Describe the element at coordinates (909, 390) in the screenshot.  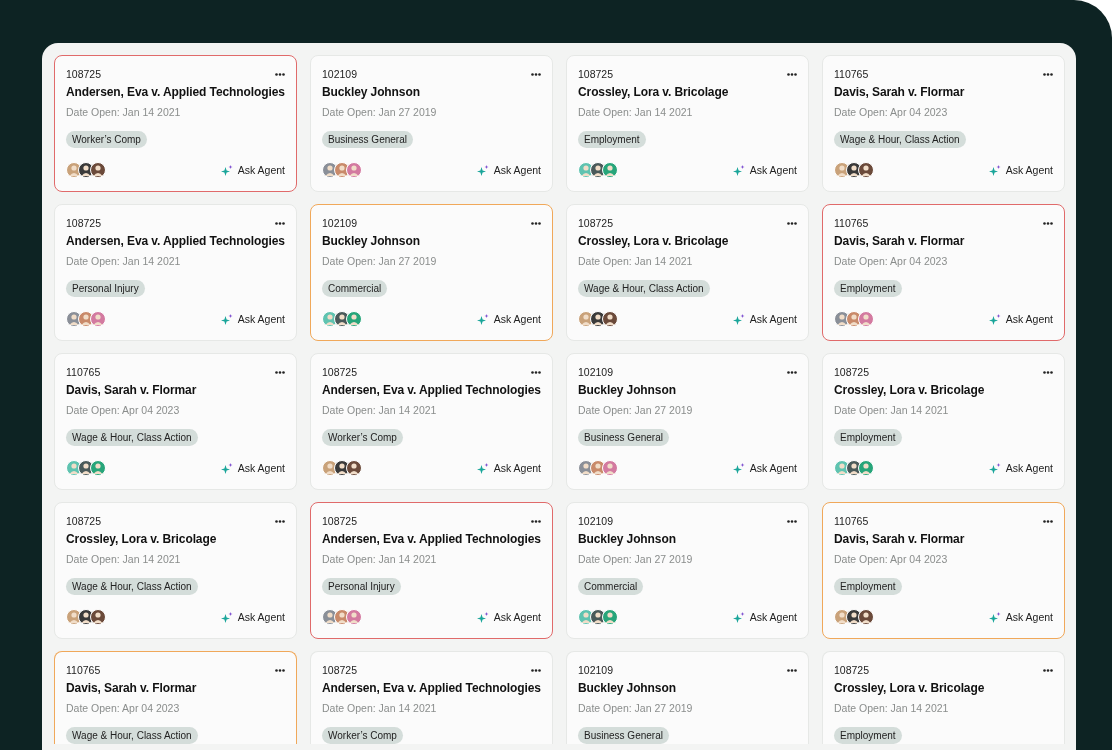
I see `case-title: Crossley, Lora v. Bricolage` at that location.